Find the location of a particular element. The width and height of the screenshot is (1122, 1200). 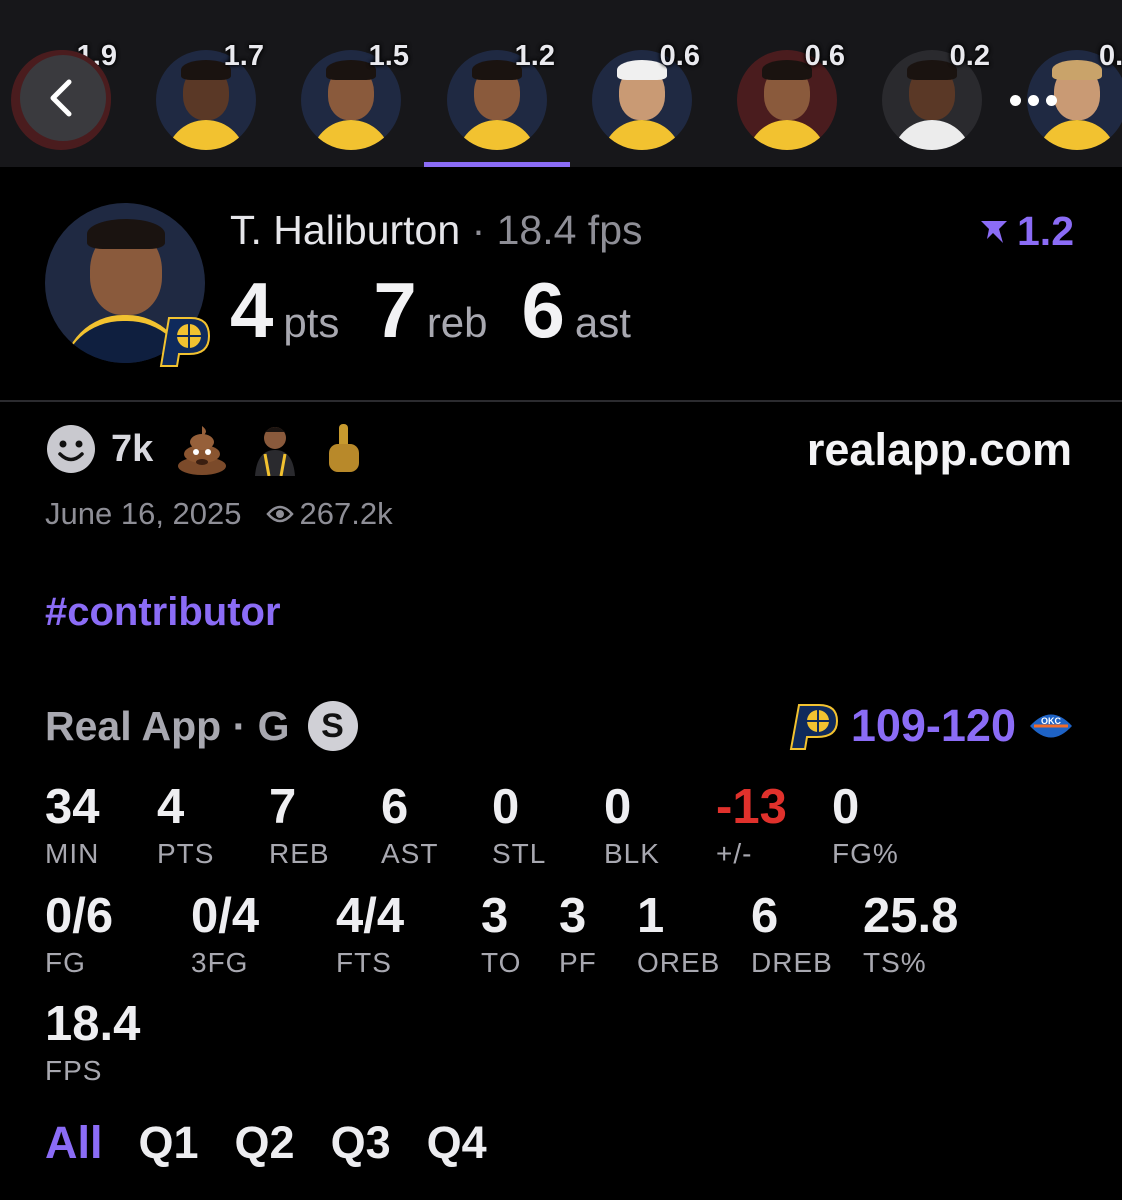

stat-ts-pct: 25.8 TS% is located at coordinates (910, 935).